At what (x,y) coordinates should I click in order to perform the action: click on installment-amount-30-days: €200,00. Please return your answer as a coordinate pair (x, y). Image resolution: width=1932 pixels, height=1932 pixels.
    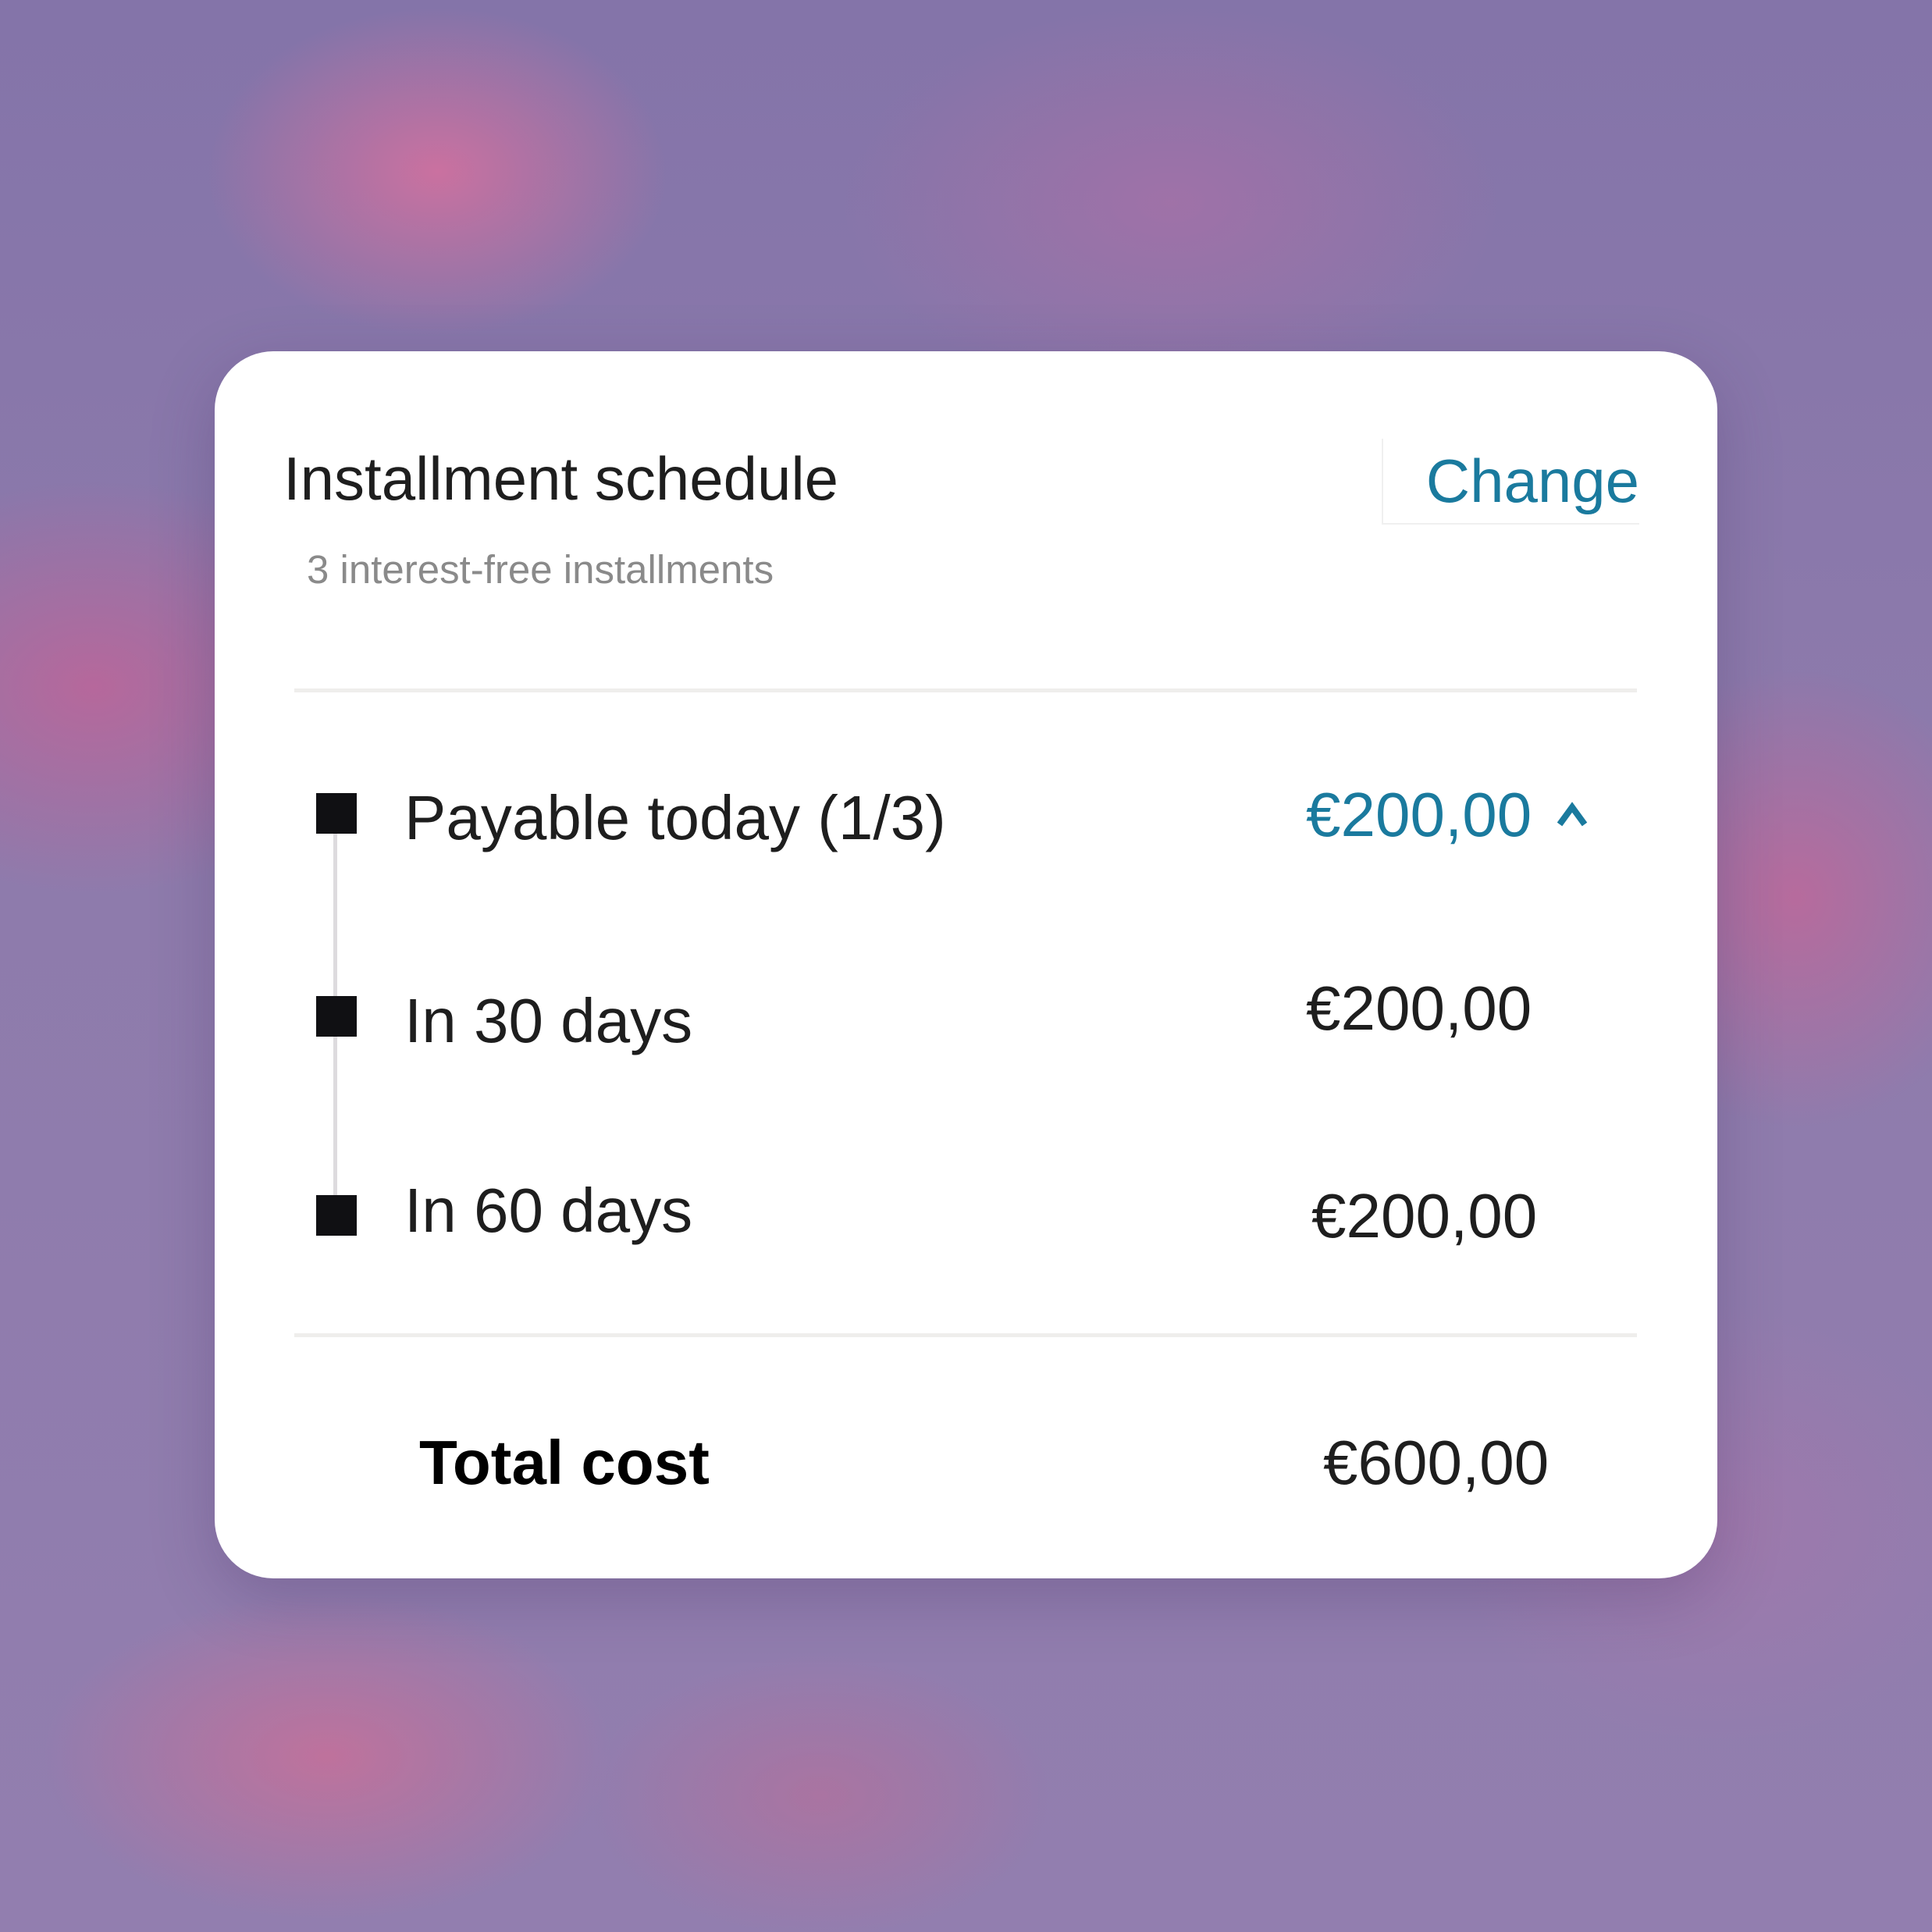
    Looking at the image, I should click on (1419, 1008).